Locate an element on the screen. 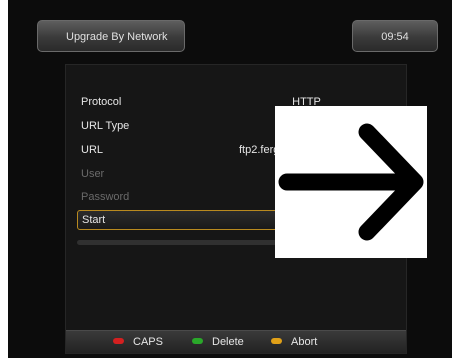 This screenshot has height=364, width=452. footer-key-bar: CAPS Delete Abort is located at coordinates (236, 341).